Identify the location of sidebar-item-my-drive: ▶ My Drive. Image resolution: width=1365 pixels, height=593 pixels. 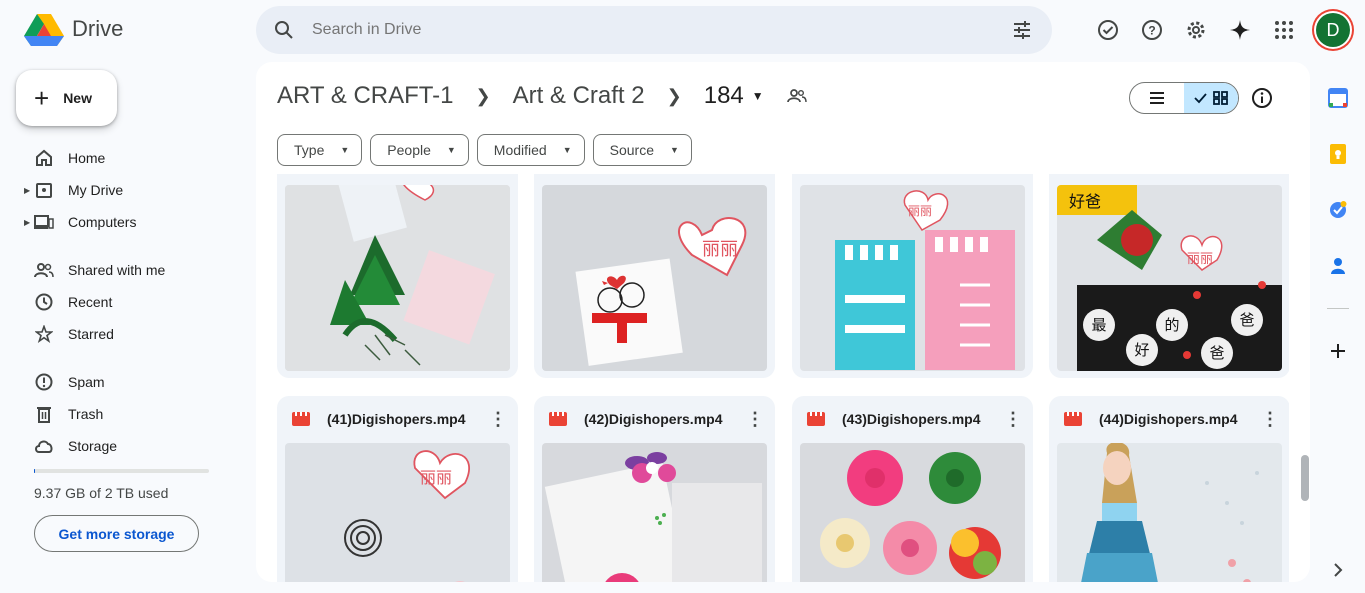
(120, 190).